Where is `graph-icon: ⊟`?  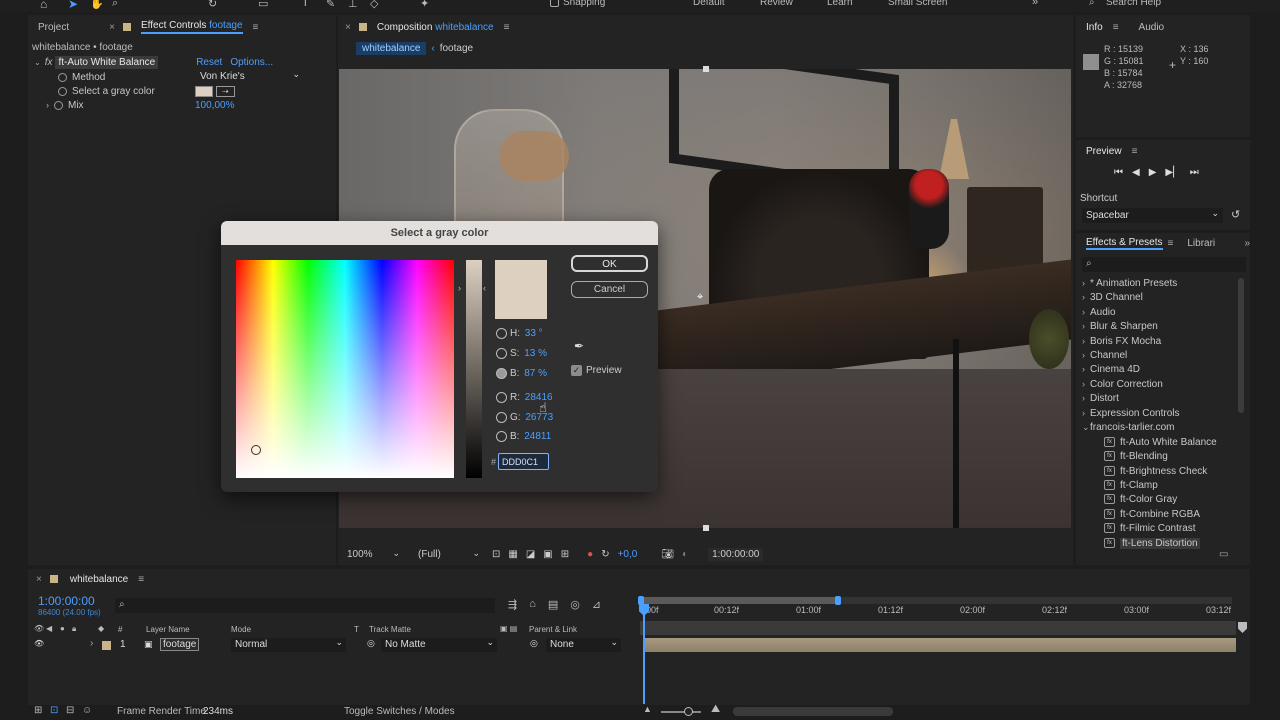 graph-icon: ⊟ is located at coordinates (70, 710).